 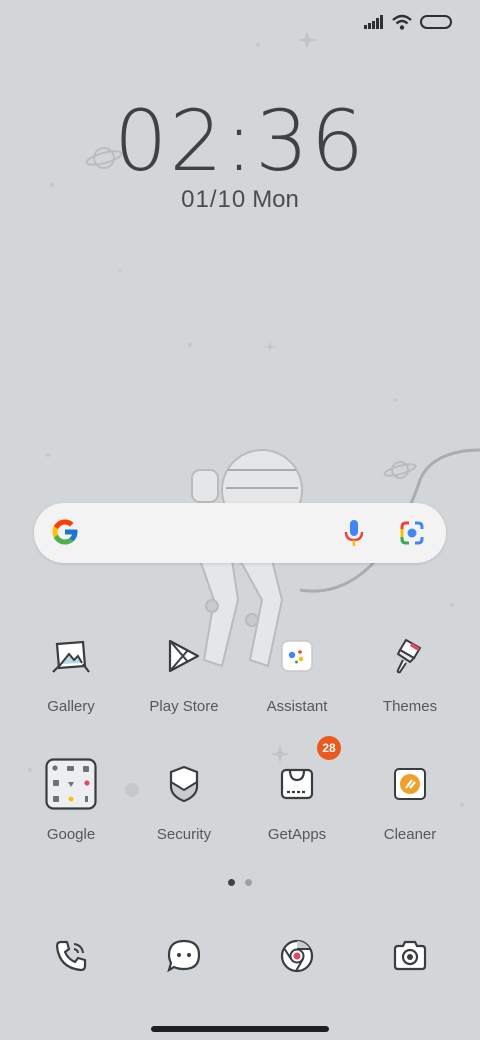 I want to click on cleaner-broom-icon, so click(x=410, y=784).